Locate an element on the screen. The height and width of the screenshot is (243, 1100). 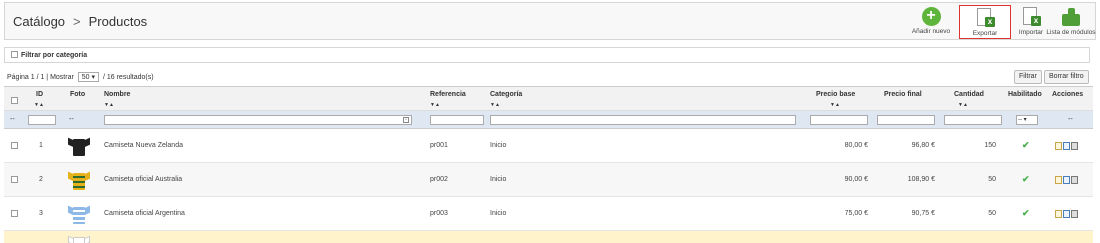
sort-base-price-icon: ▼▲ is located at coordinates (835, 105).